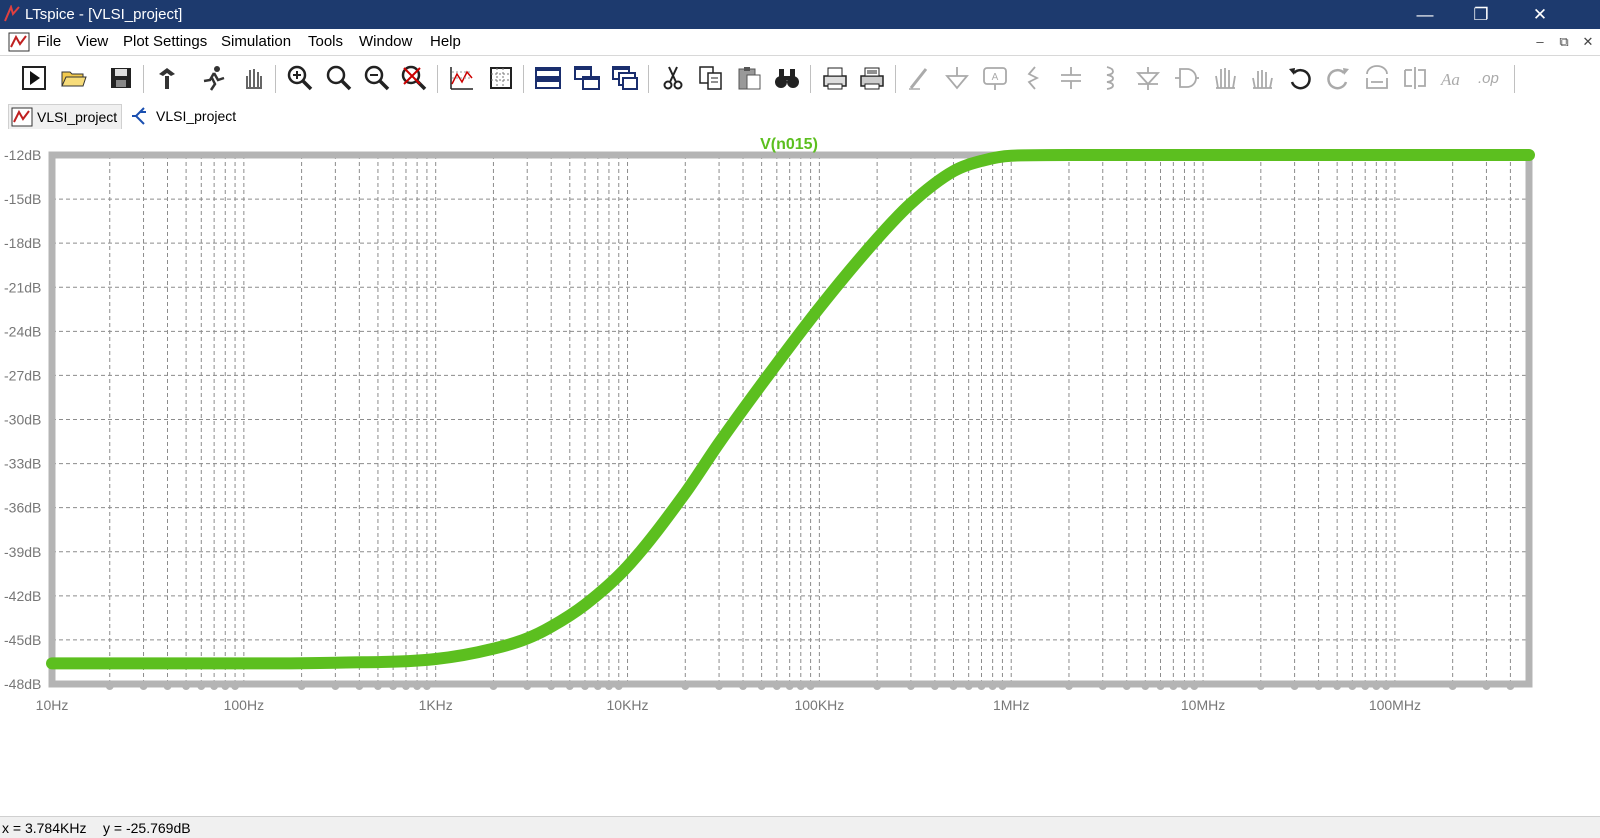 The height and width of the screenshot is (838, 1600). I want to click on menu-simulation: Simulation, so click(256, 41).